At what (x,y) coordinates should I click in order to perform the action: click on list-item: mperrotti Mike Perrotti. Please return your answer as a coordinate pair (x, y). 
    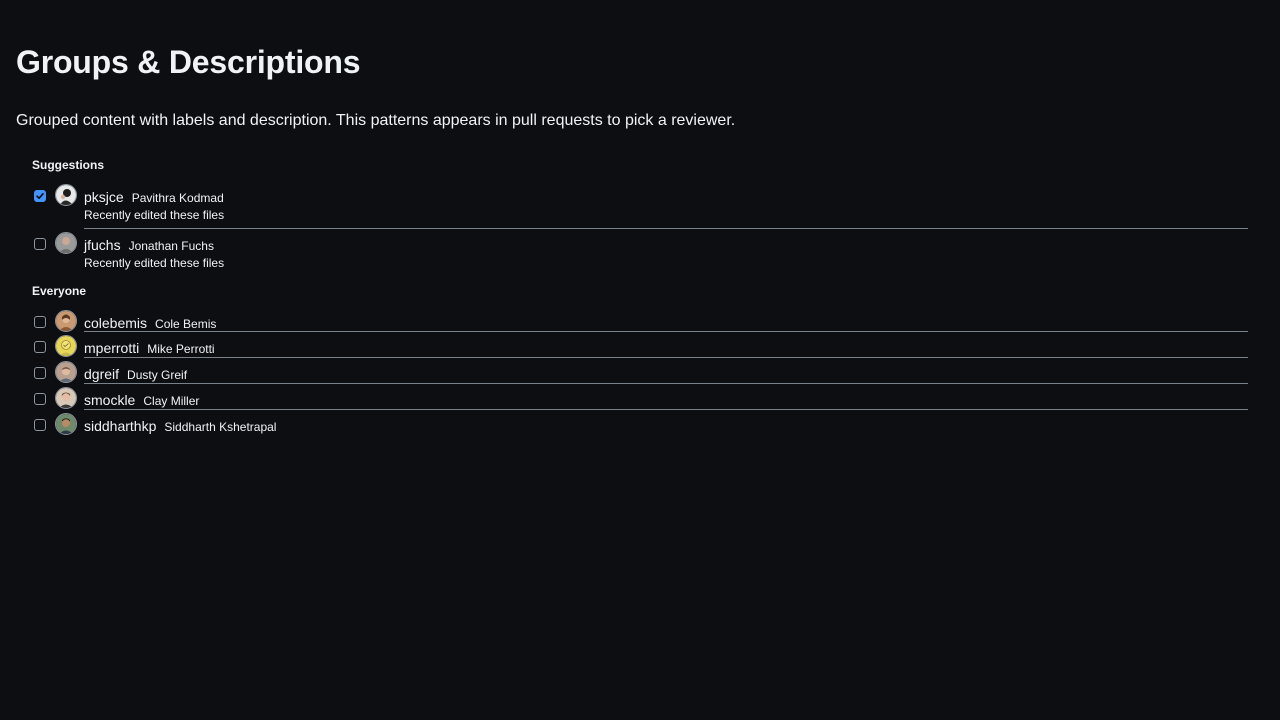
    Looking at the image, I should click on (640, 344).